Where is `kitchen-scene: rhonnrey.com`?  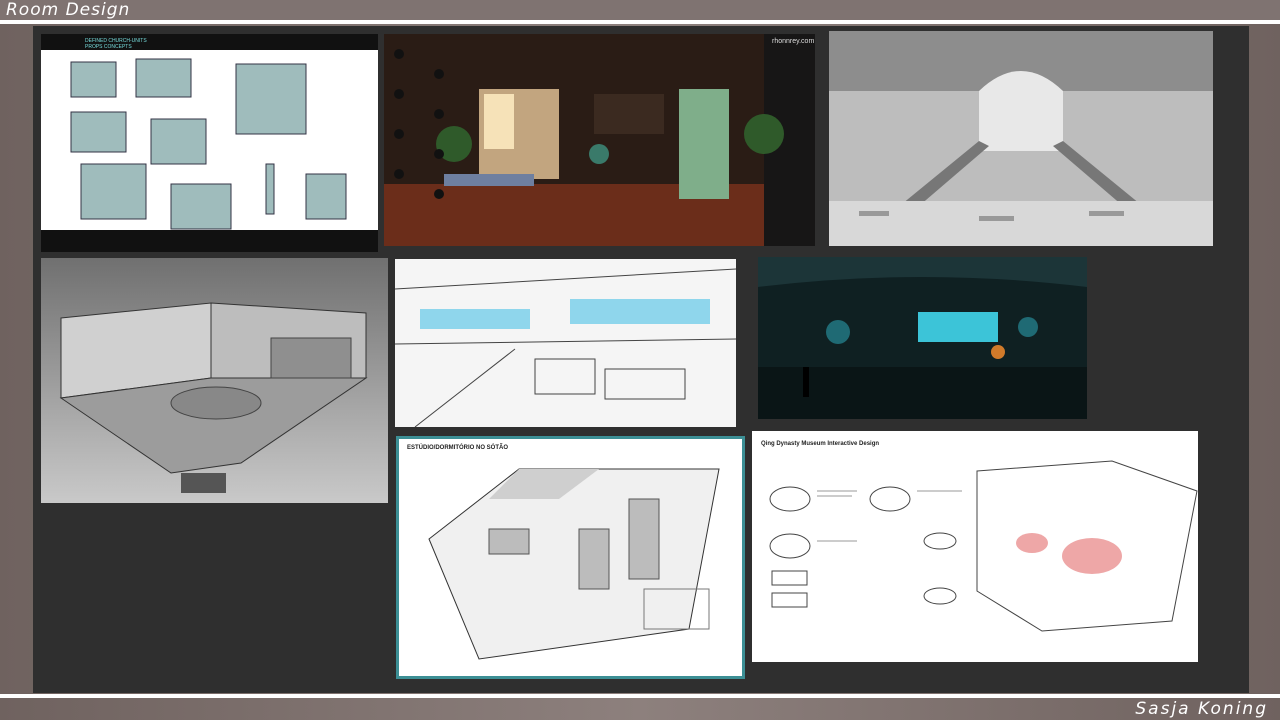
kitchen-scene: rhonnrey.com is located at coordinates (599, 140).